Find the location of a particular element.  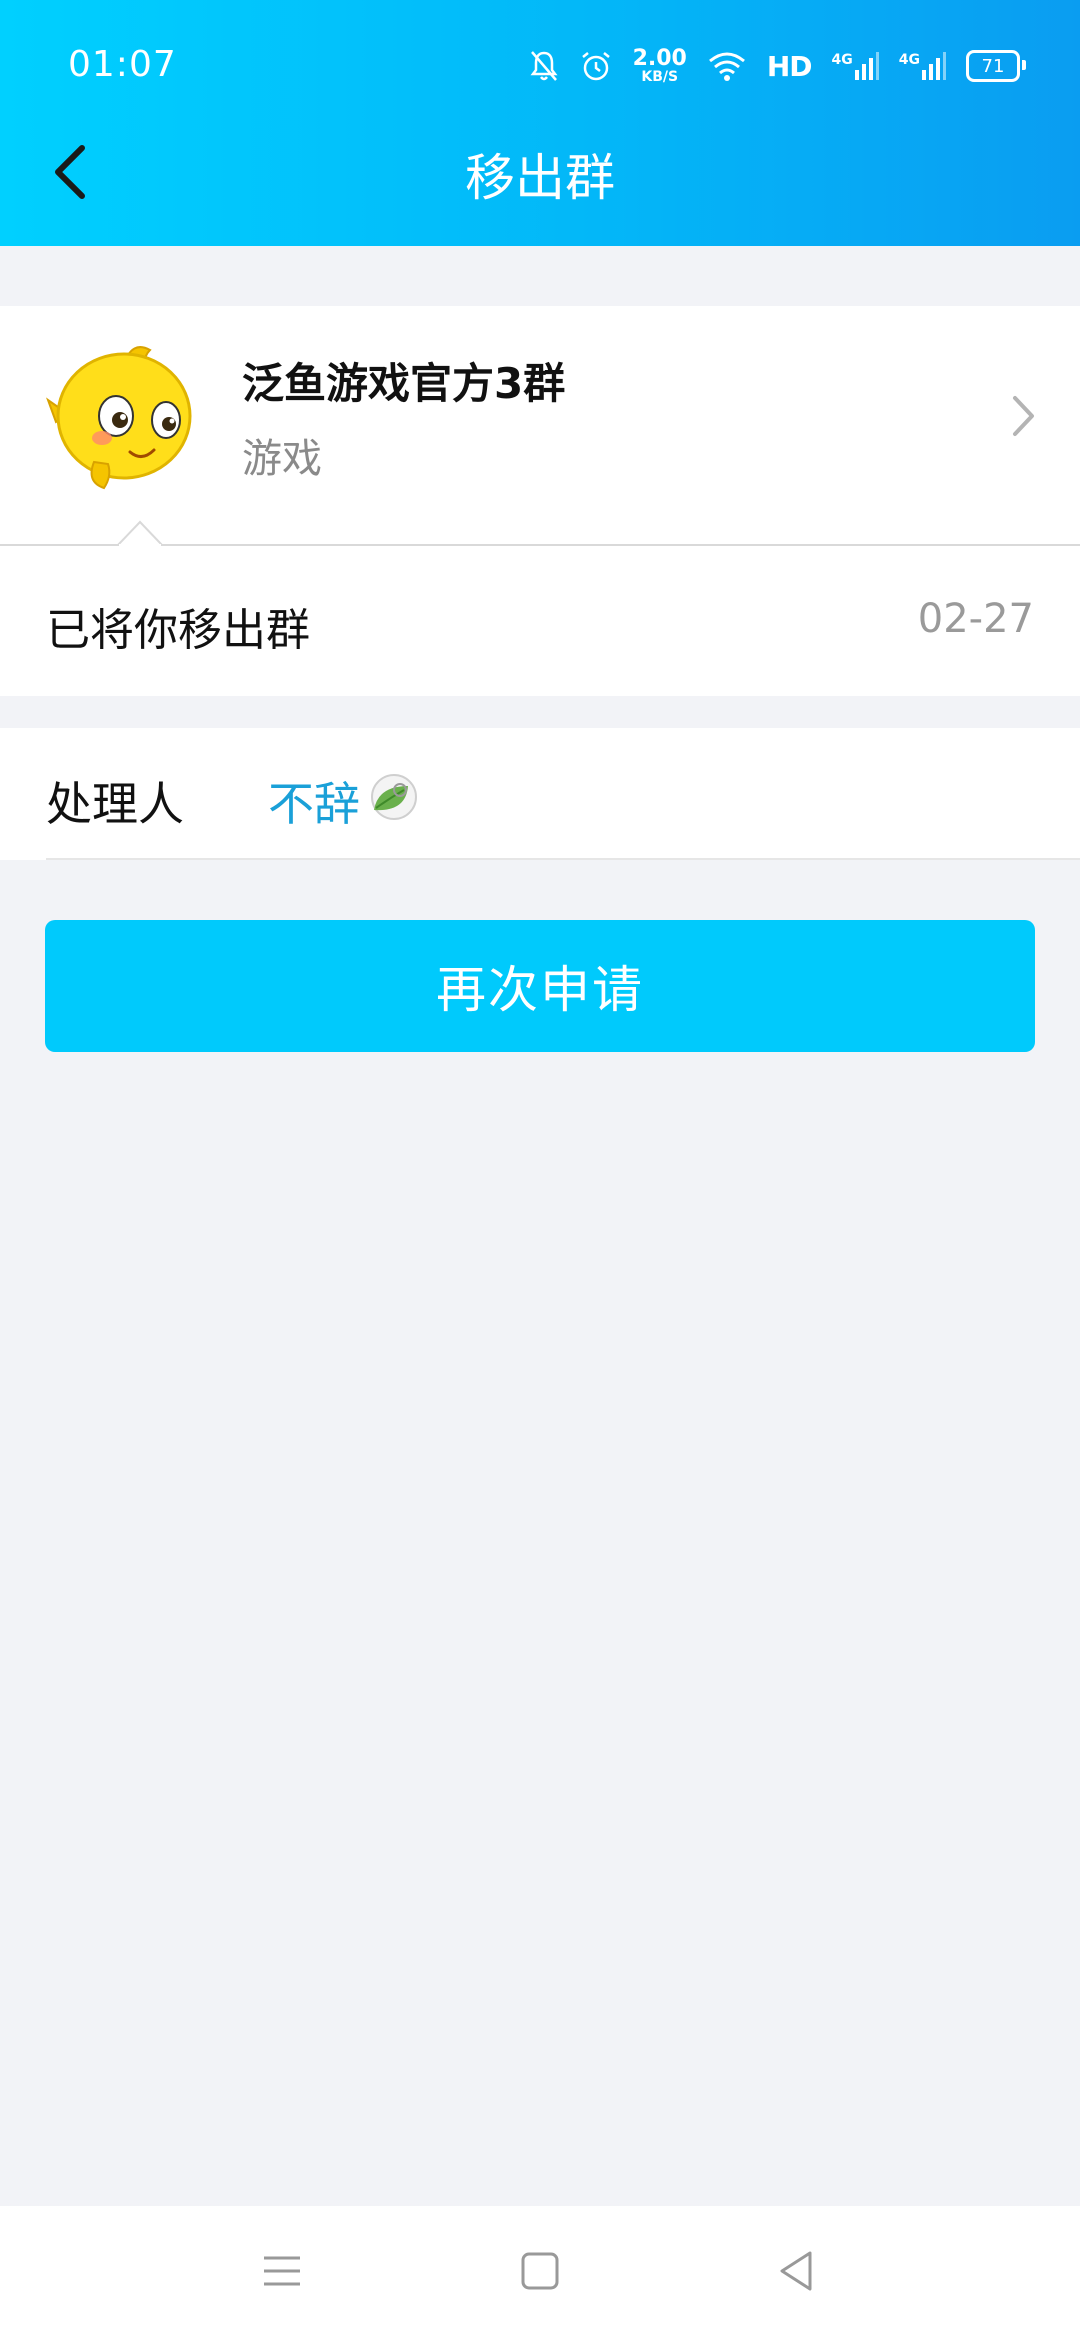

home-button is located at coordinates (540, 2271).